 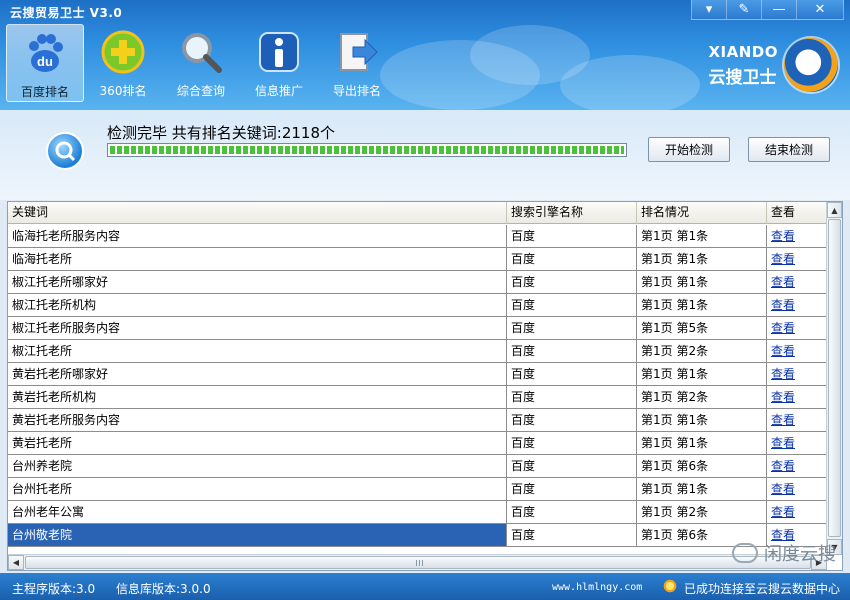 I want to click on keyword-cell: 临海托老所服务内容, so click(x=257, y=236).